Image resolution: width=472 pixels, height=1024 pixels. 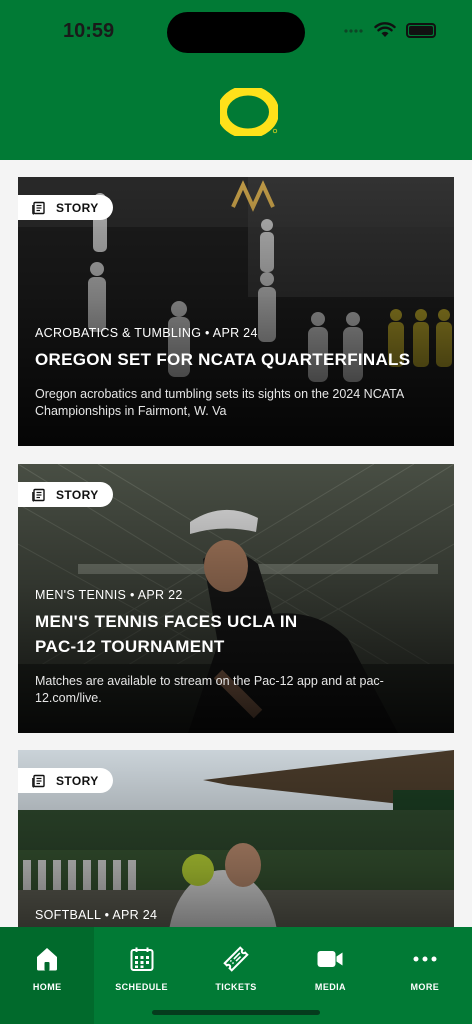 I want to click on tab-home-label: HOME, so click(x=47, y=987).